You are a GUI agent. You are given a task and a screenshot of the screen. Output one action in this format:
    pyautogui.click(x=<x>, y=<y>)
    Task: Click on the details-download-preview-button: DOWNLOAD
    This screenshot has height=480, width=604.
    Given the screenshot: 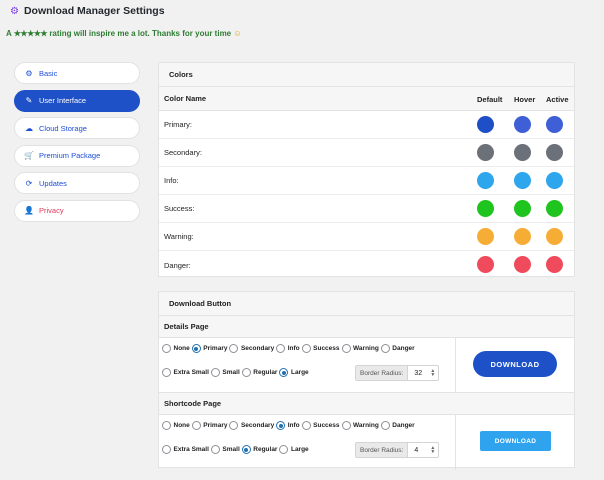 What is the action you would take?
    pyautogui.click(x=515, y=364)
    